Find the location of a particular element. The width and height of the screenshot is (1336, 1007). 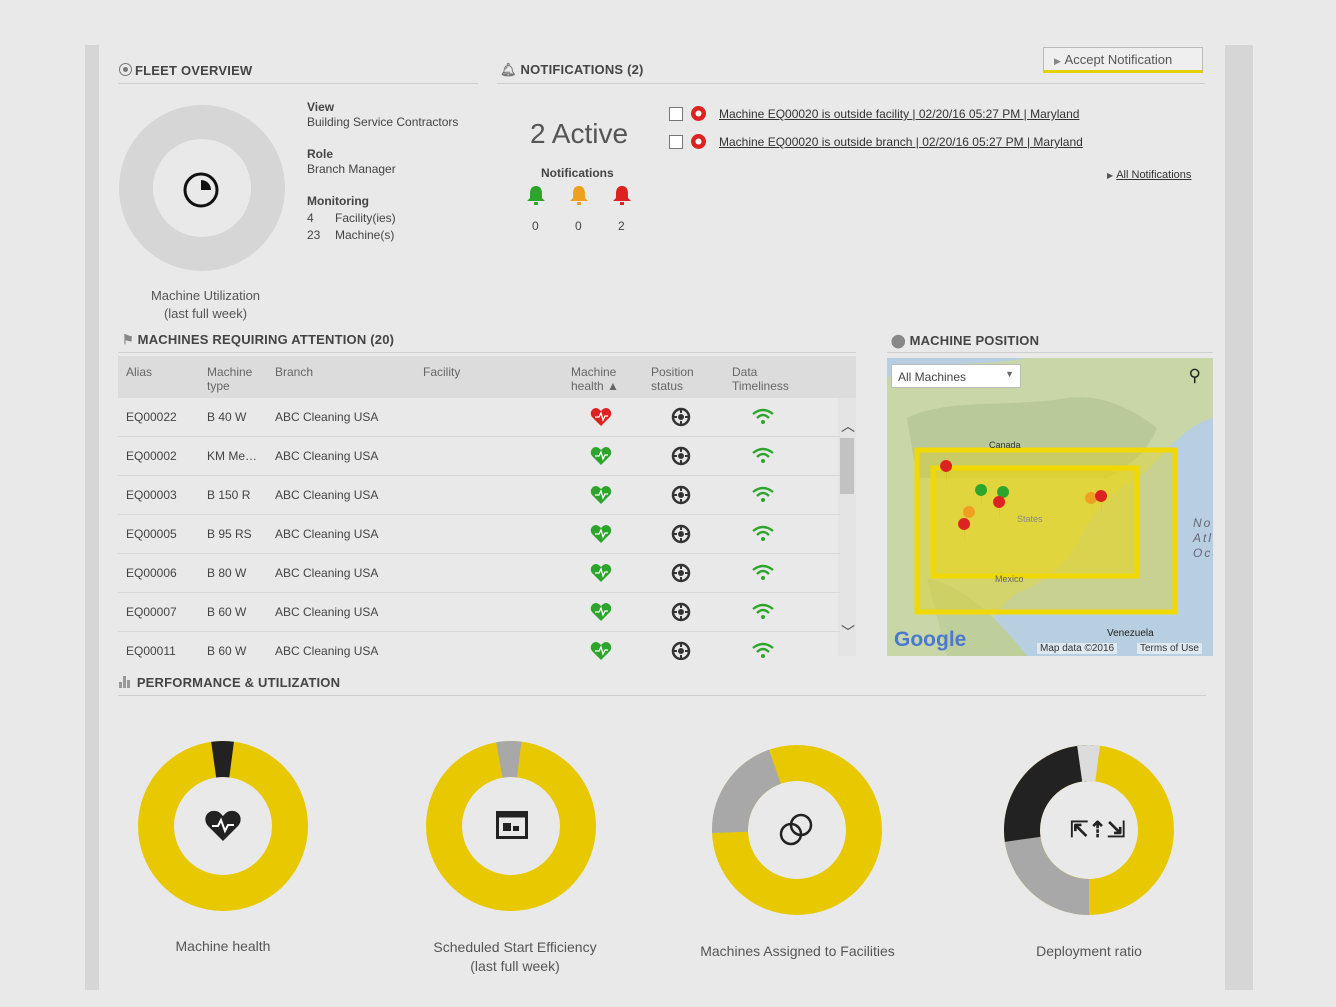

cell-alias: EQ00005 is located at coordinates (151, 534).